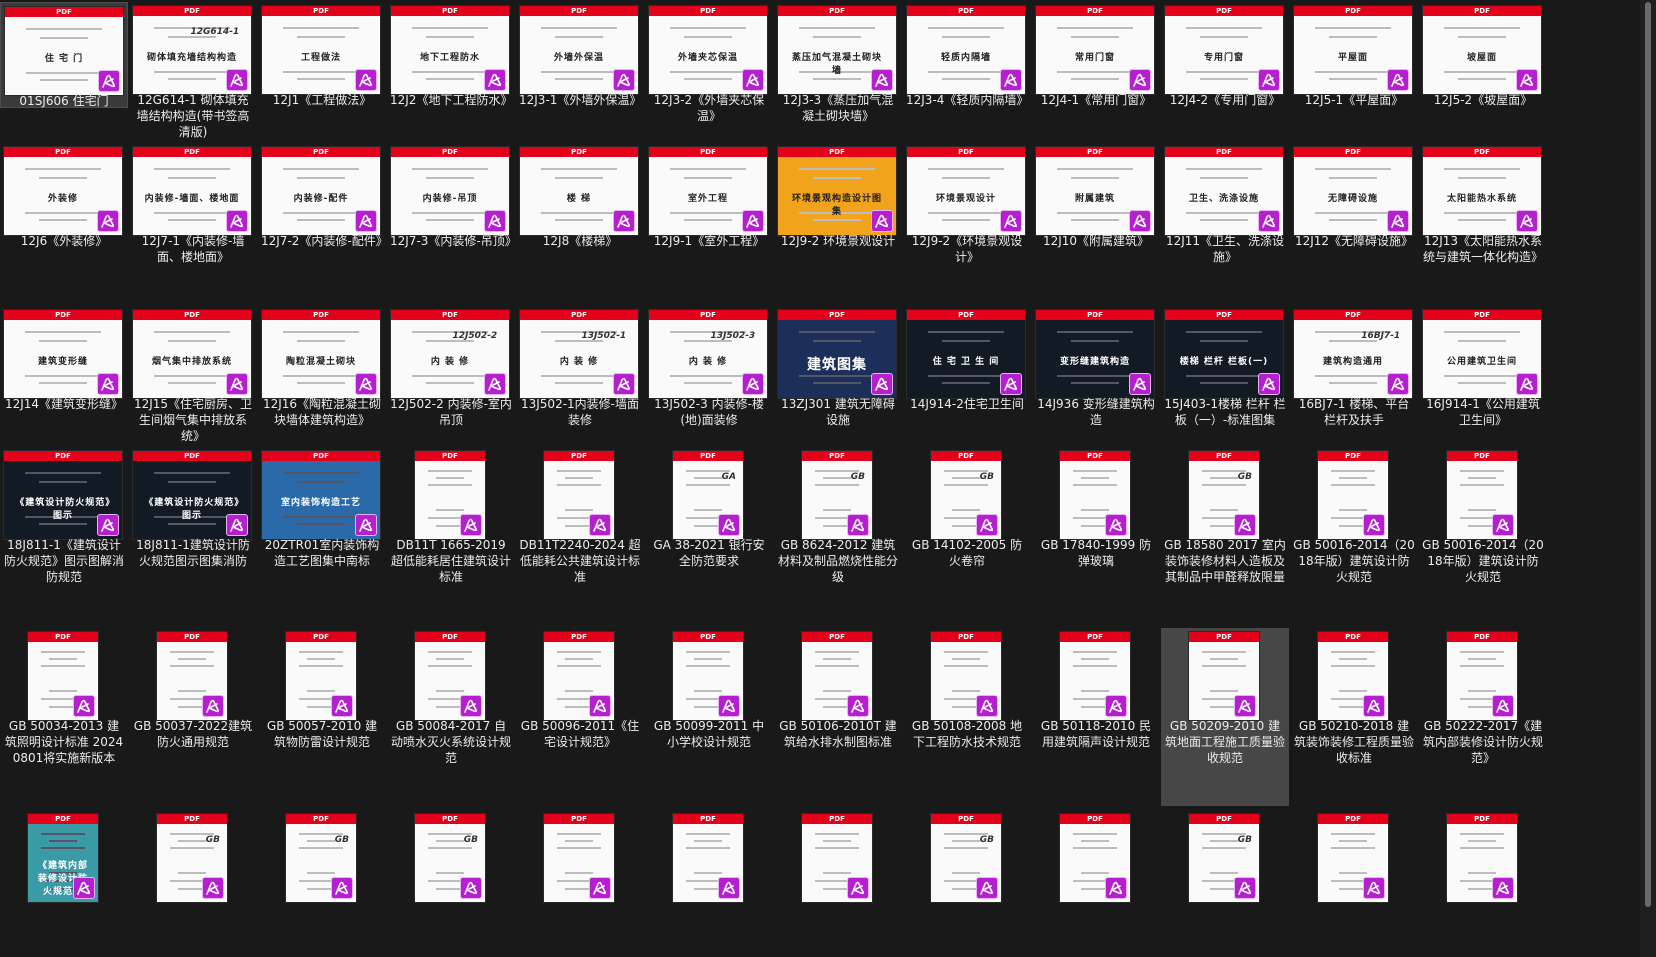  Describe the element at coordinates (709, 62) in the screenshot. I see `file-item: PDF 外墙夹芯保温 12J3-2《外墙夹芯保温》` at that location.